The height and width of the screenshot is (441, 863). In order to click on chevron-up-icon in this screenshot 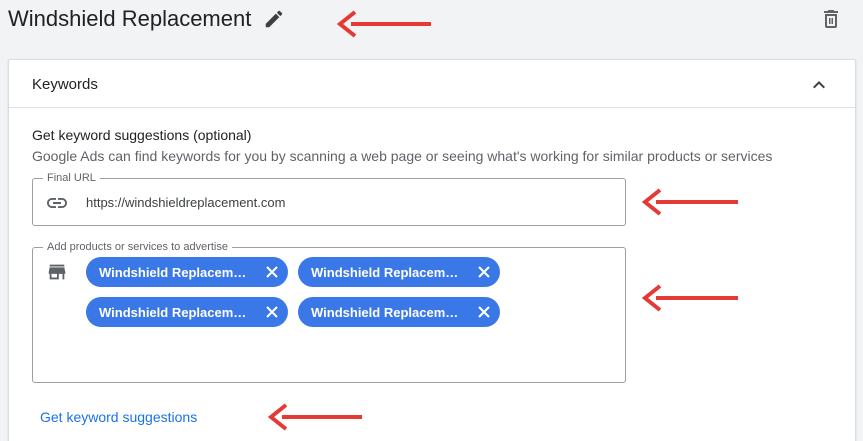, I will do `click(819, 85)`.